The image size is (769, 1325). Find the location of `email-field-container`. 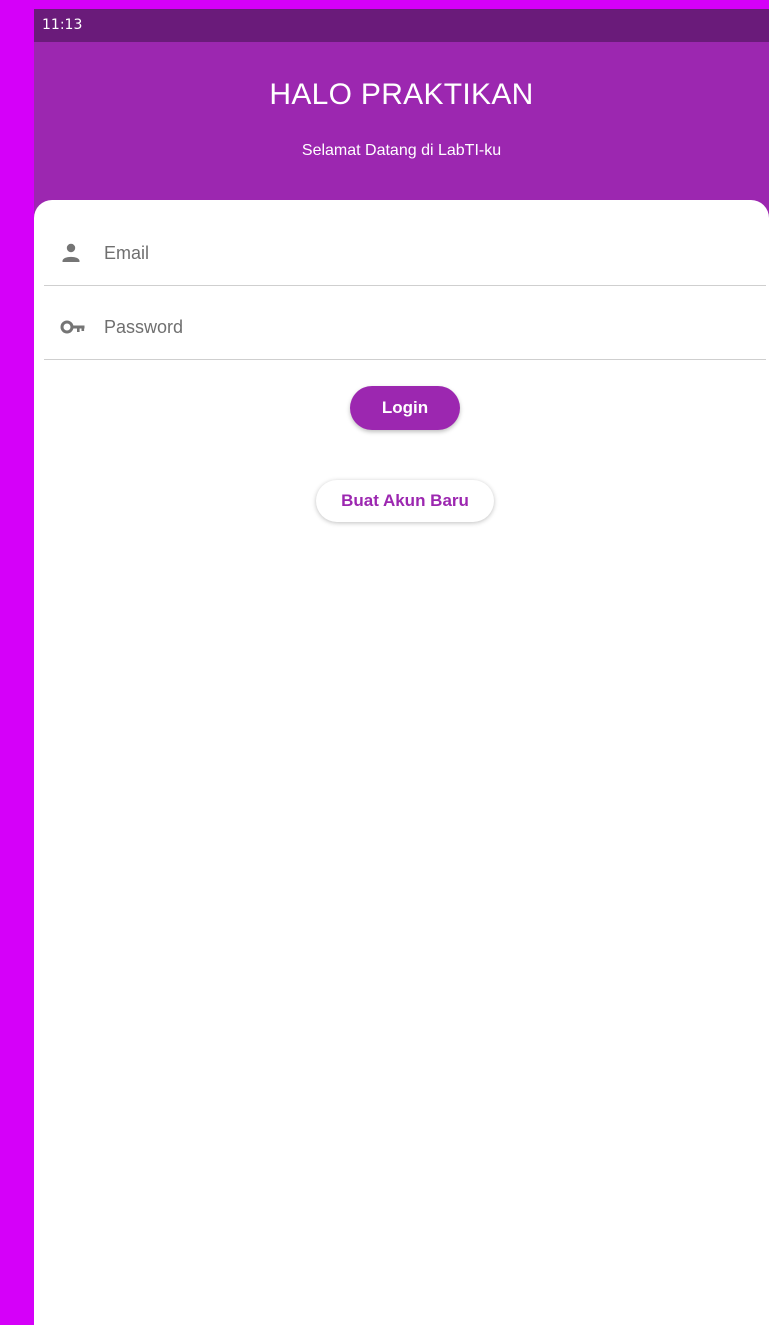

email-field-container is located at coordinates (405, 250).